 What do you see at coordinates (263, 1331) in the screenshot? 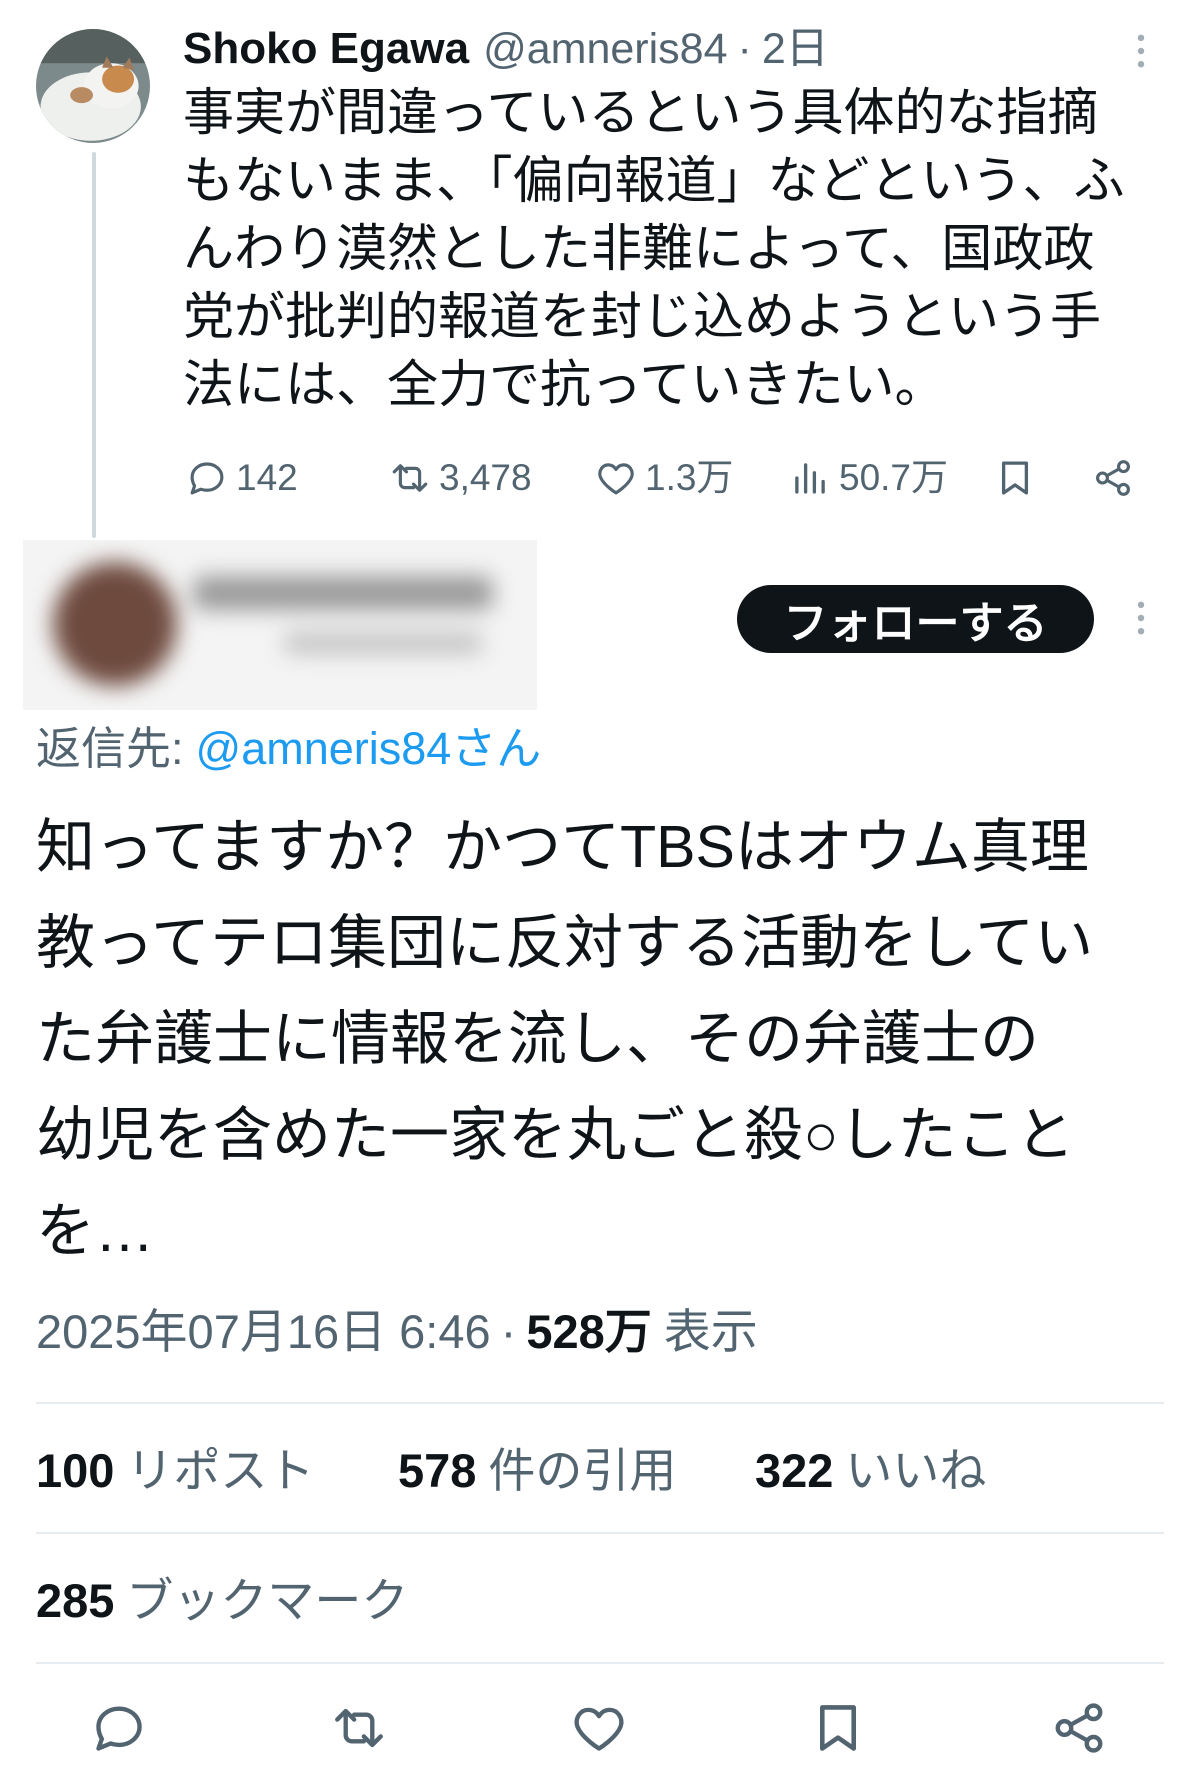
I see `reply-timestamp: 2025年07月16日 6:46` at bounding box center [263, 1331].